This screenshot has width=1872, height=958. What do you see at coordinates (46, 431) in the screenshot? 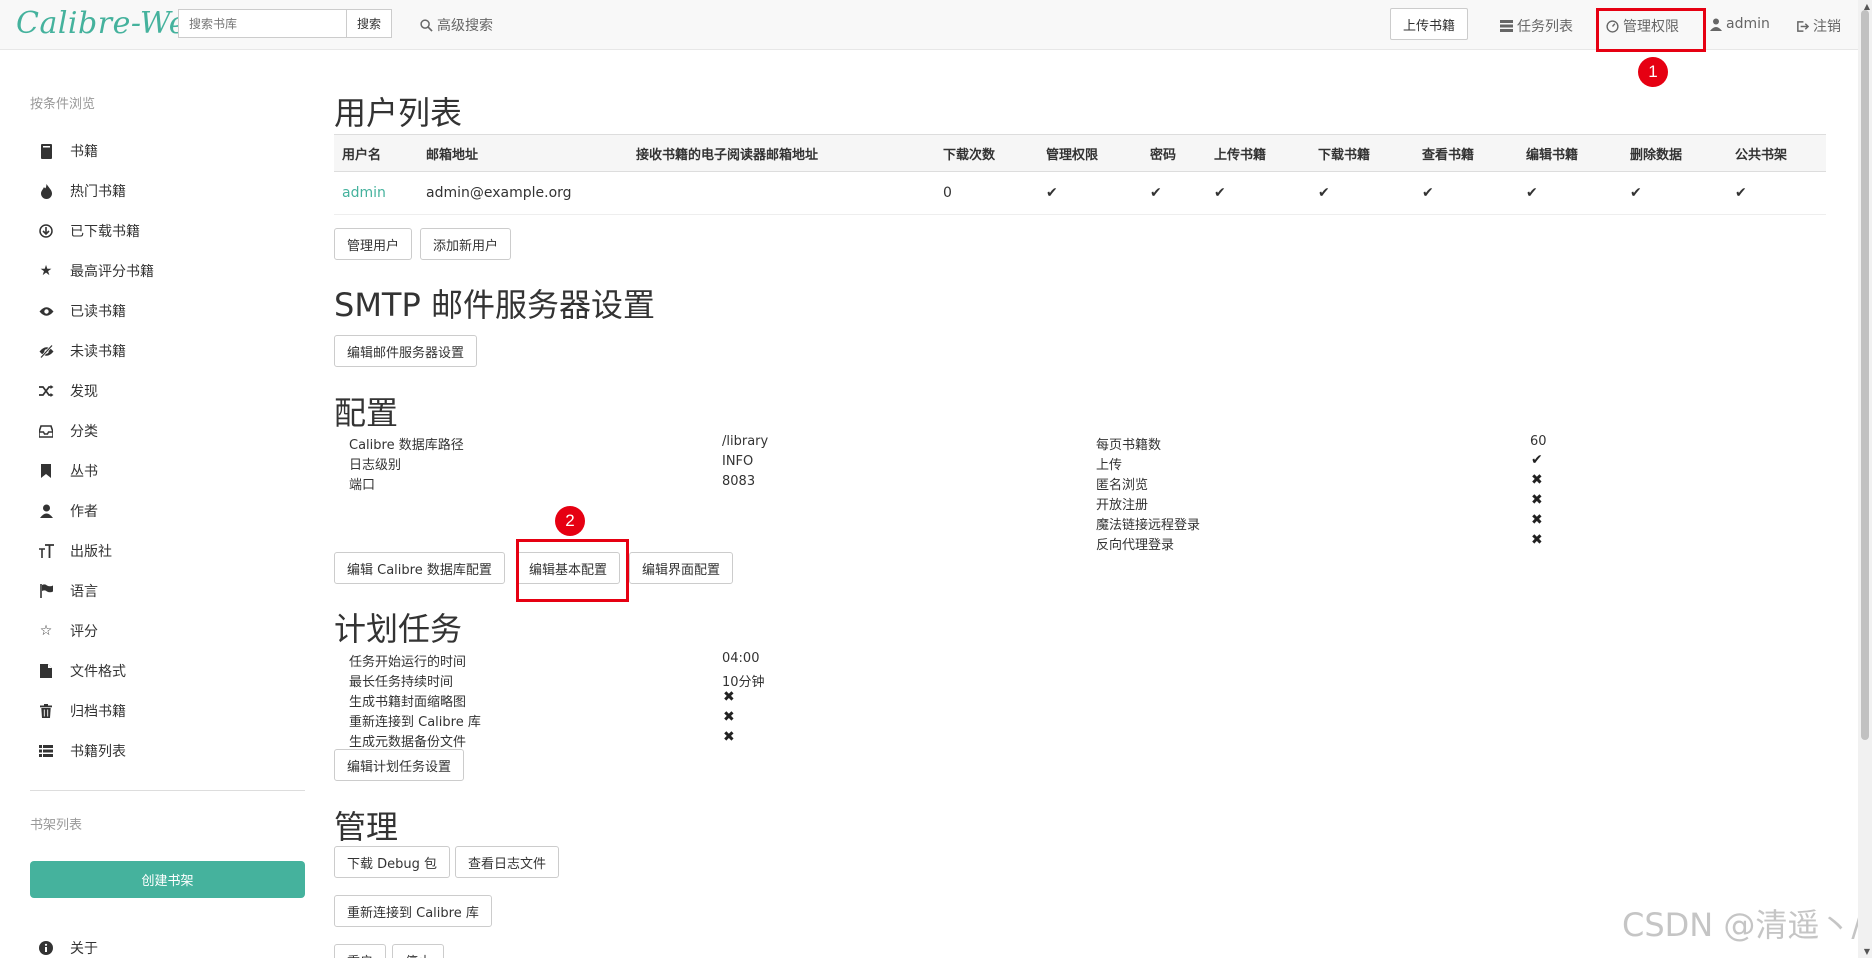
I see `inbox-icon` at bounding box center [46, 431].